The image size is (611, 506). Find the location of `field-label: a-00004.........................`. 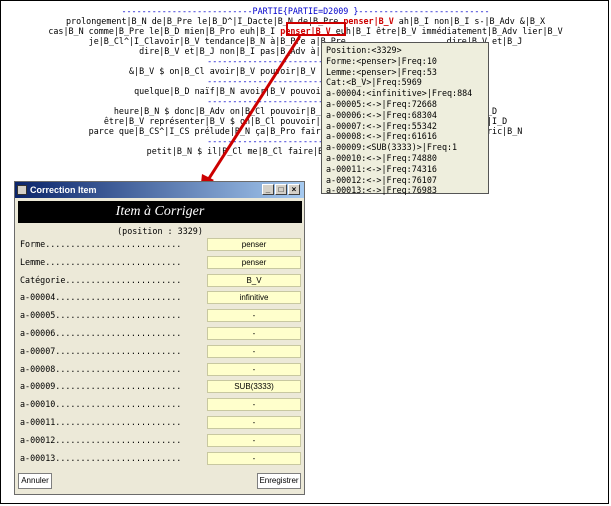

field-label: a-00004......................... is located at coordinates (101, 297).